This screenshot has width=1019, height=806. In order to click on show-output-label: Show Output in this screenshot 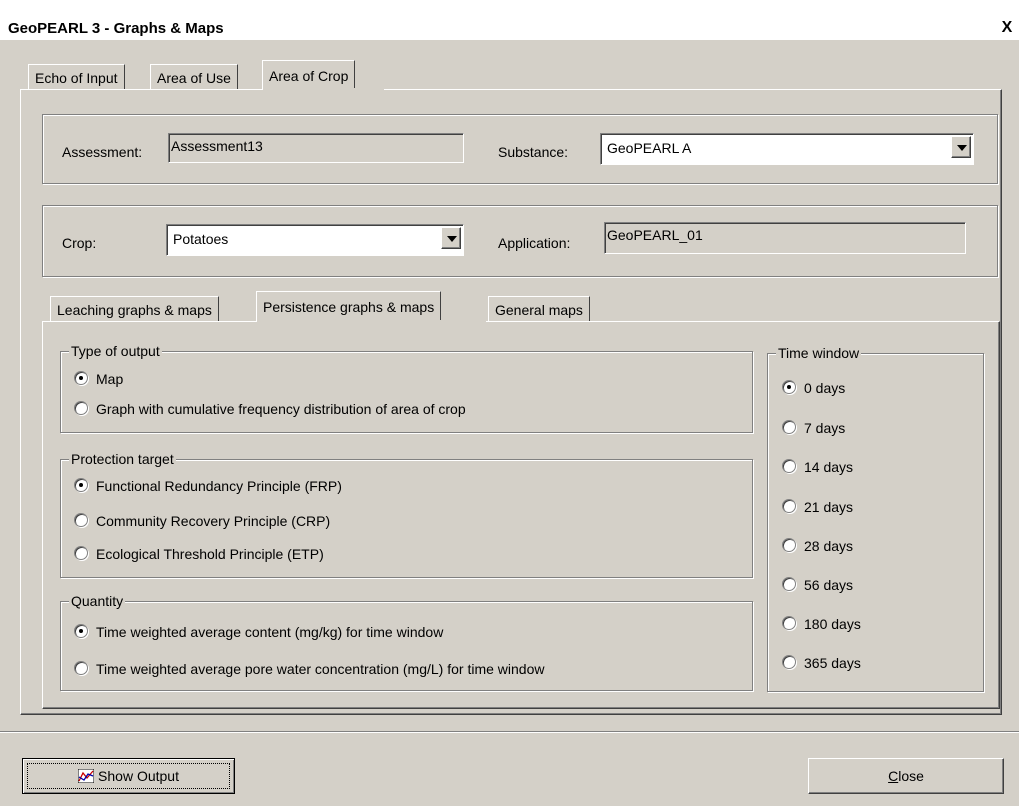, I will do `click(138, 776)`.